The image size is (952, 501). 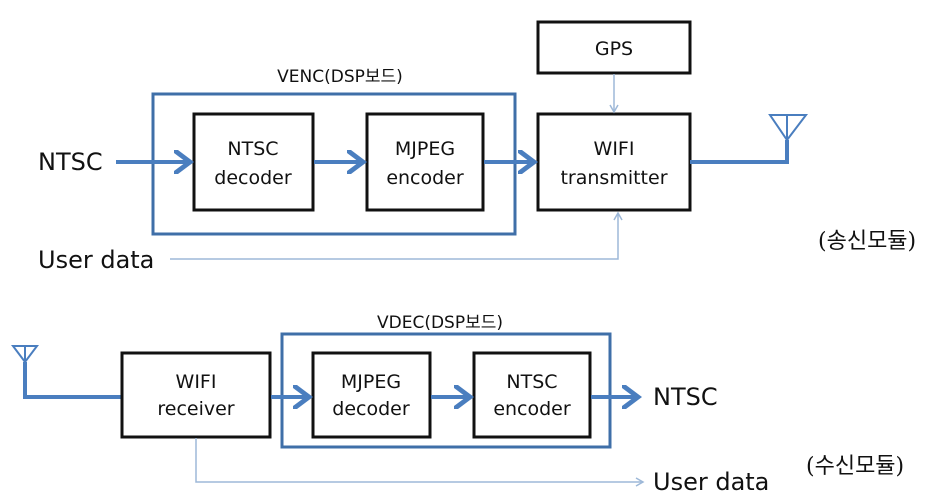 I want to click on svg-text: GPS, so click(x=614, y=49).